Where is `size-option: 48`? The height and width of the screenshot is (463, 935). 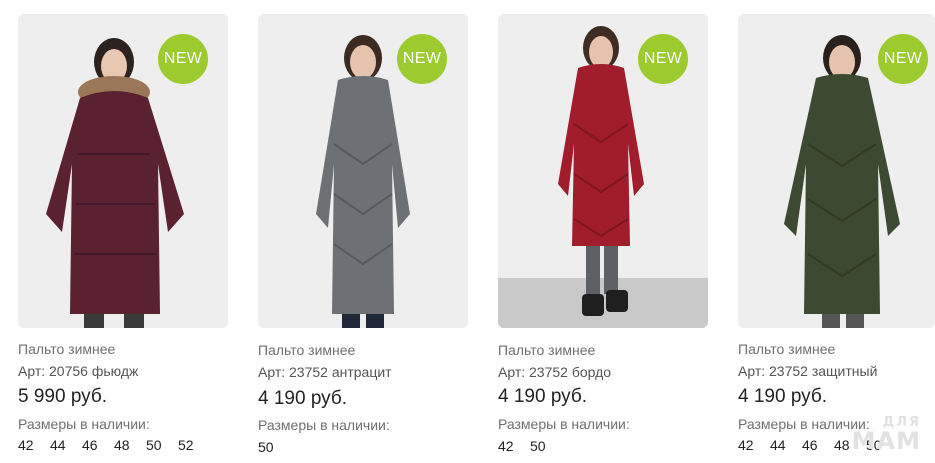 size-option: 48 is located at coordinates (130, 445).